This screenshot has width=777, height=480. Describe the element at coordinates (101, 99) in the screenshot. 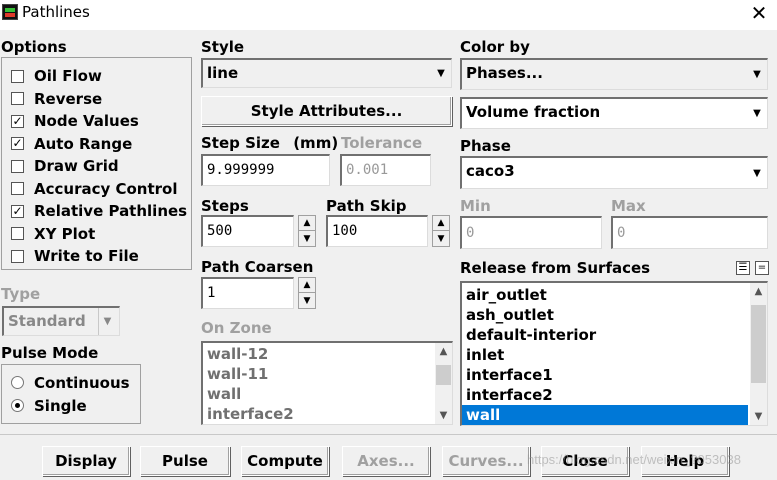

I see `option-checkbox-row: Reverse` at that location.